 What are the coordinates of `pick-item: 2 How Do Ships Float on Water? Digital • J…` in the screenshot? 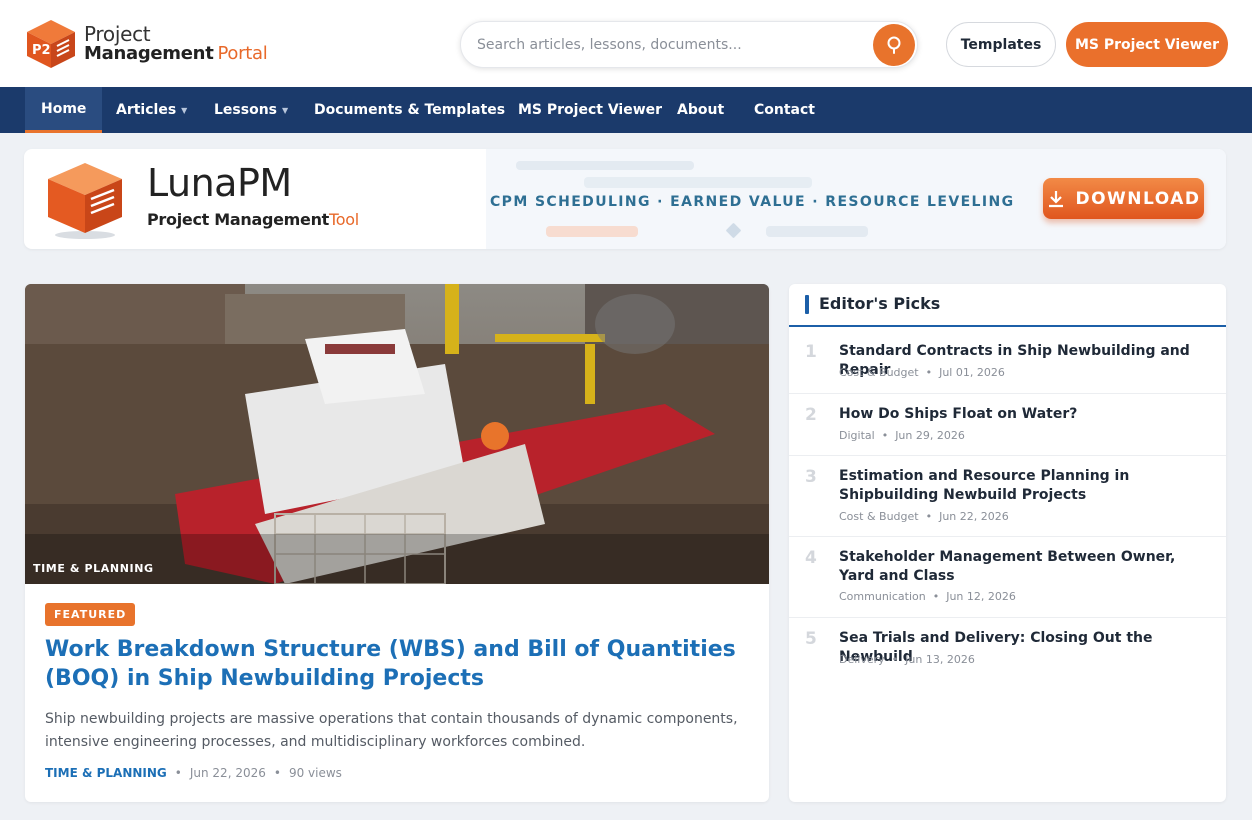 It's located at (1007, 425).